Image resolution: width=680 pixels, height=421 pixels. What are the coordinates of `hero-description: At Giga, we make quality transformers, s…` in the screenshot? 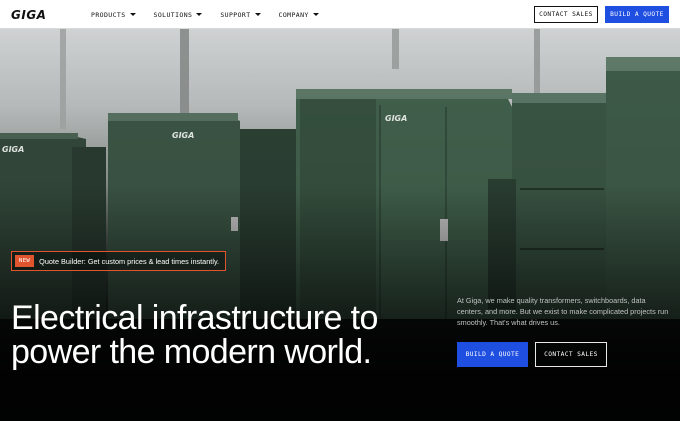 It's located at (563, 311).